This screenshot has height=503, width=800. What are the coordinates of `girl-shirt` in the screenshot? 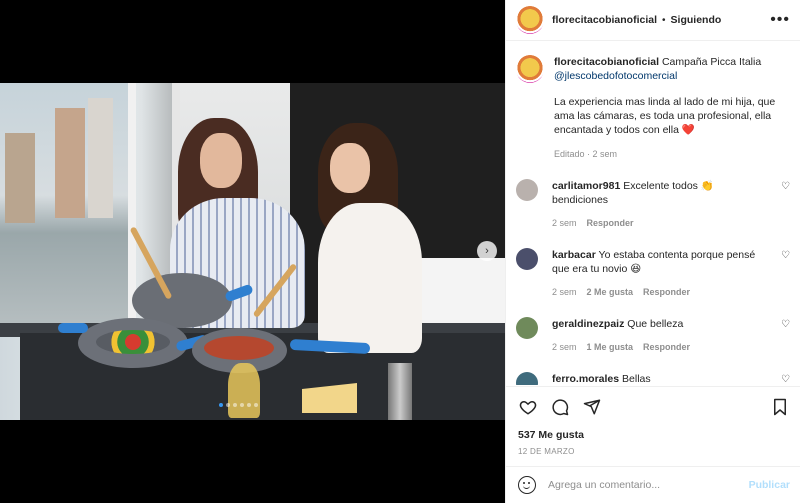 It's located at (370, 278).